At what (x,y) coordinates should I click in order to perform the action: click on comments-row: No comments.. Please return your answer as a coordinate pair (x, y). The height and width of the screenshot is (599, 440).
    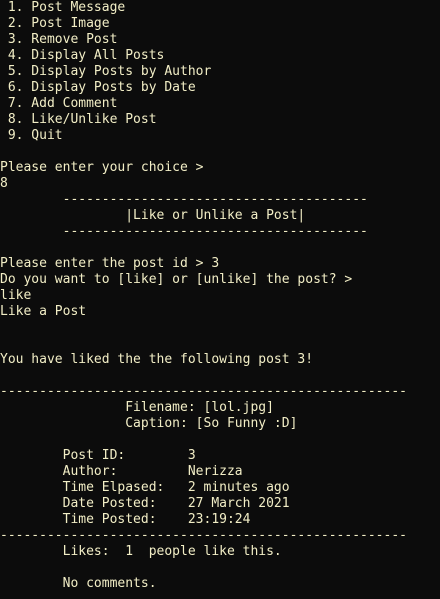
    Looking at the image, I should click on (78, 583).